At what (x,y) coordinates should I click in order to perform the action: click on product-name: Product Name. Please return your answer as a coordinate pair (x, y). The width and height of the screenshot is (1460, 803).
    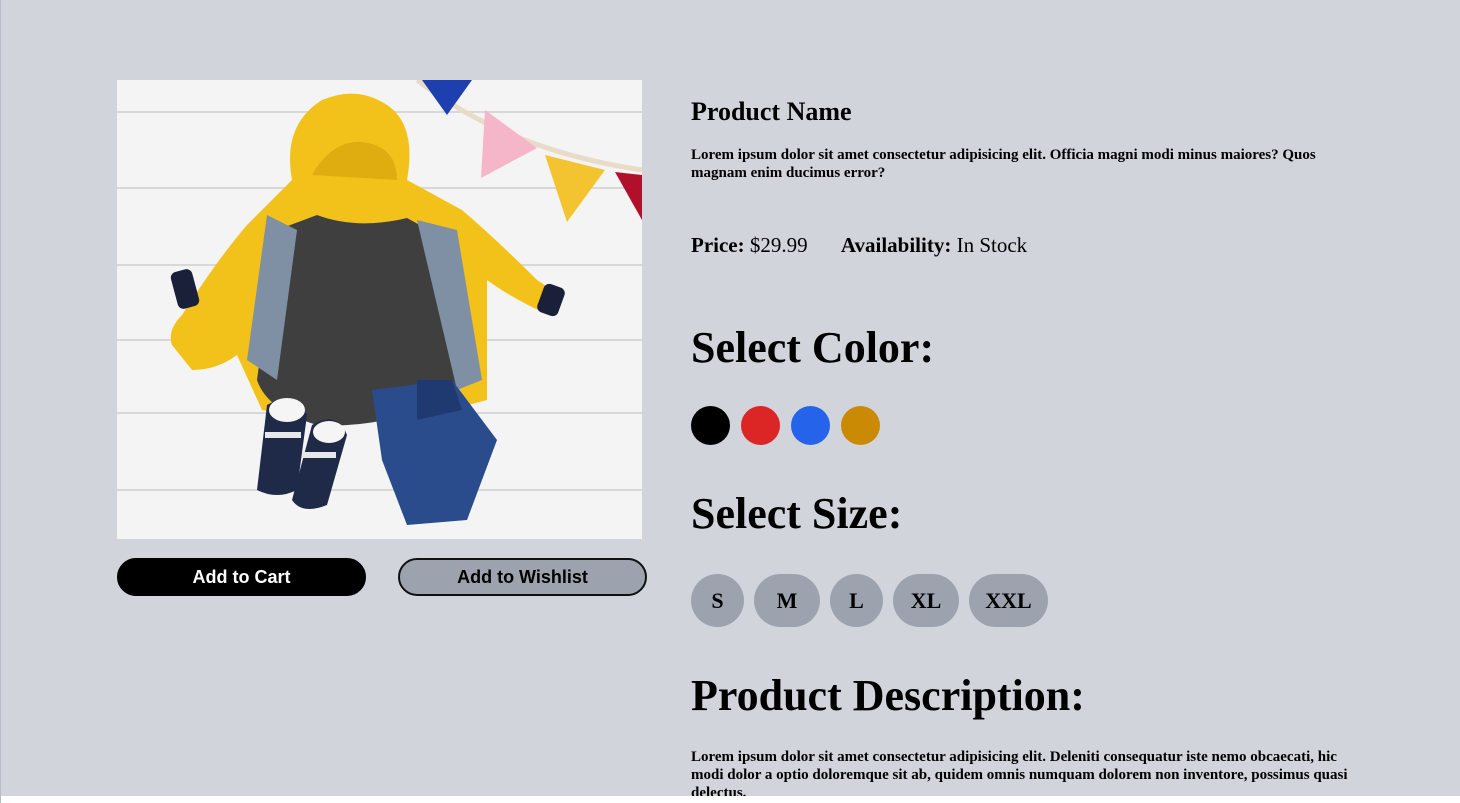
    Looking at the image, I should click on (771, 111).